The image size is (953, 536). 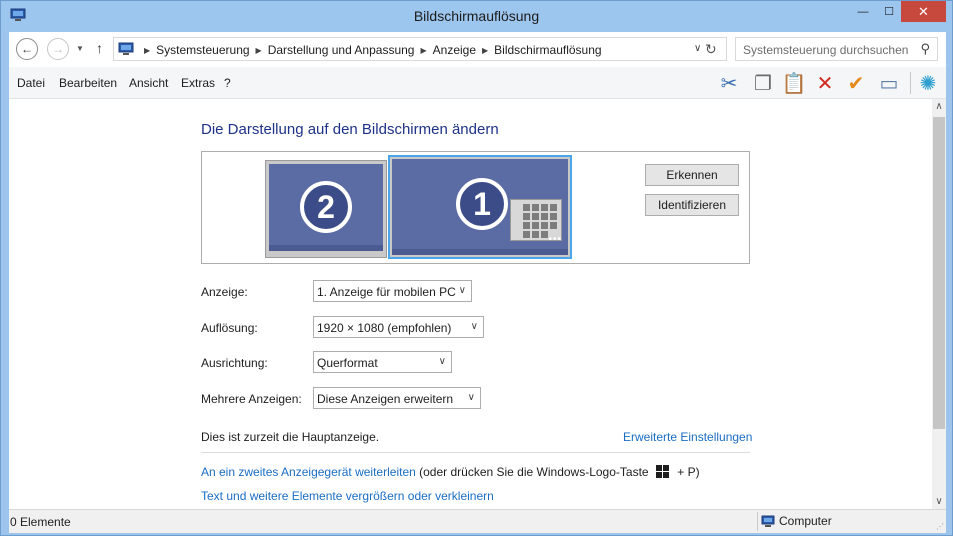 I want to click on paste-icon: 📋, so click(x=794, y=83).